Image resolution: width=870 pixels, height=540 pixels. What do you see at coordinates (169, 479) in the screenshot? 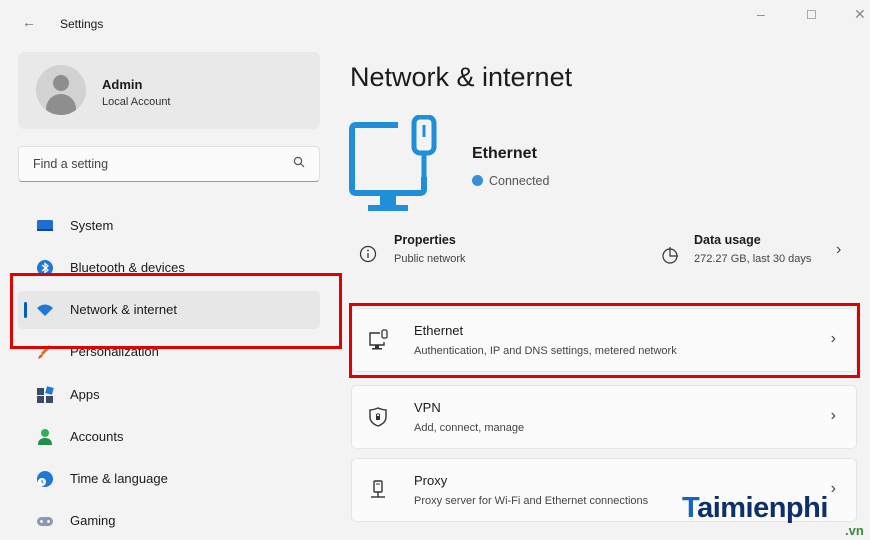
I see `sidebar-item-time-language: Time & language` at bounding box center [169, 479].